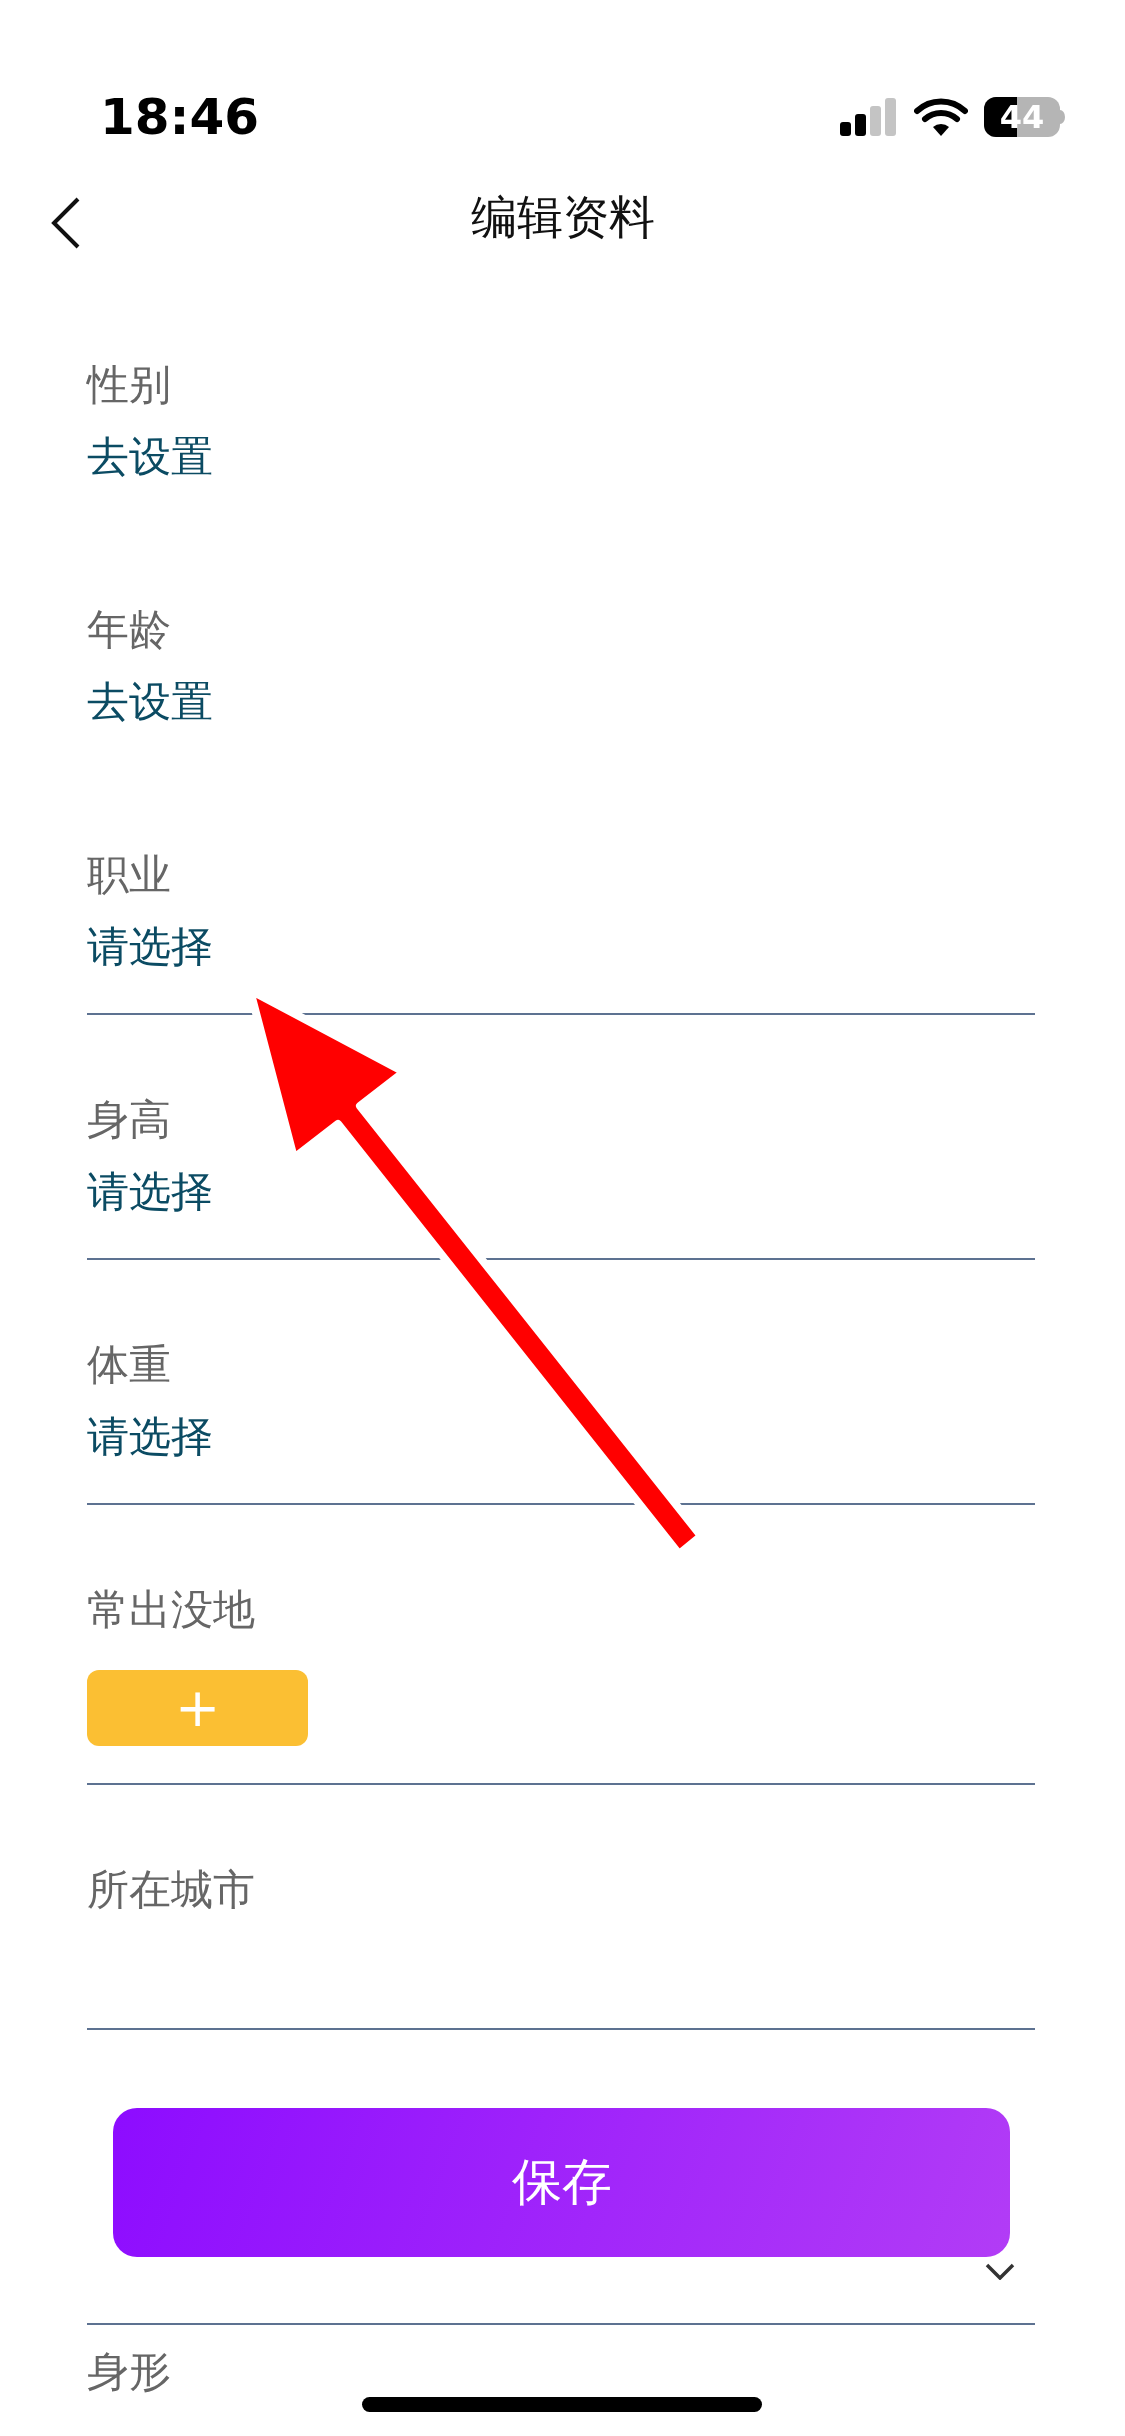 This screenshot has width=1125, height=2436. What do you see at coordinates (561, 2182) in the screenshot?
I see `save-button: 保存` at bounding box center [561, 2182].